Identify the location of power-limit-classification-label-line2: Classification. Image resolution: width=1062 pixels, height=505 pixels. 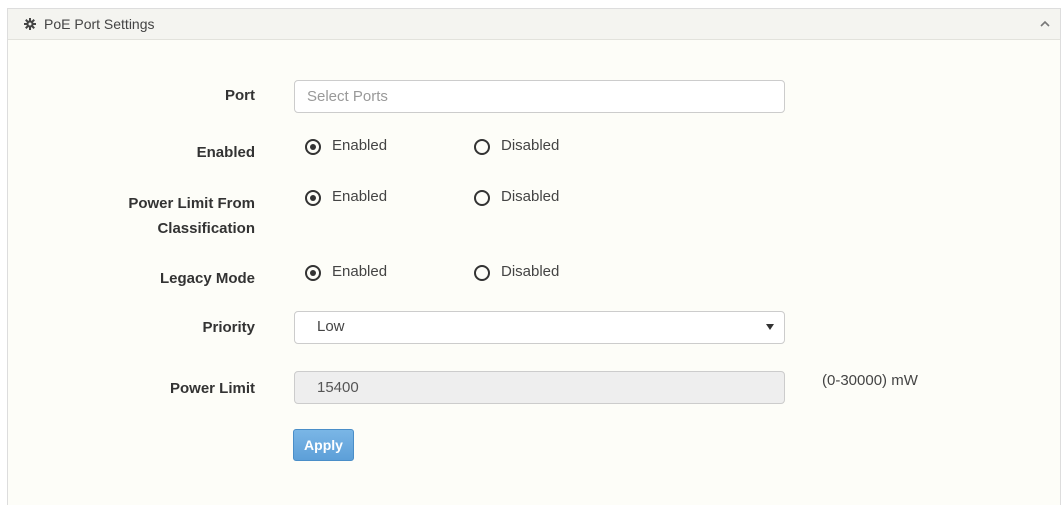
(206, 228).